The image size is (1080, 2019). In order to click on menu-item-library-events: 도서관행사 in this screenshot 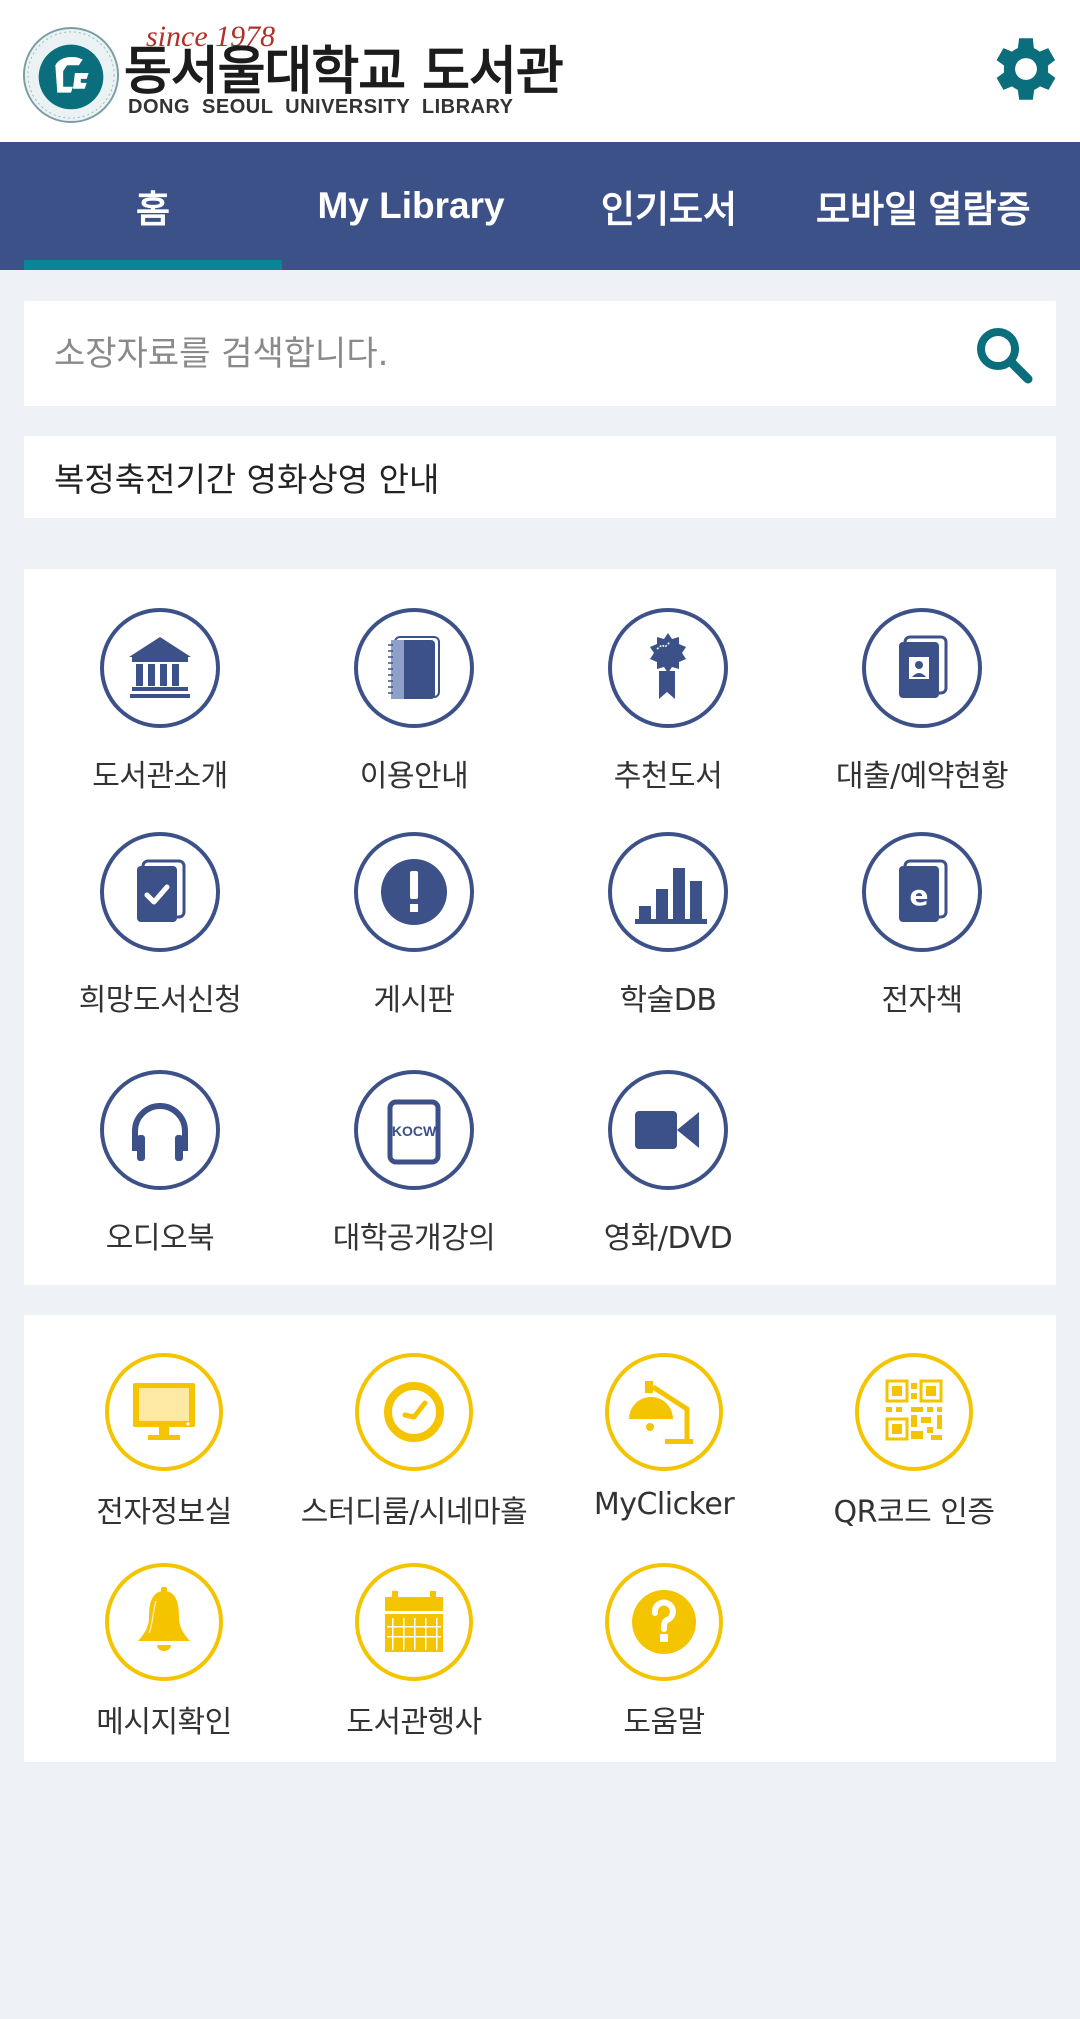, I will do `click(414, 1661)`.